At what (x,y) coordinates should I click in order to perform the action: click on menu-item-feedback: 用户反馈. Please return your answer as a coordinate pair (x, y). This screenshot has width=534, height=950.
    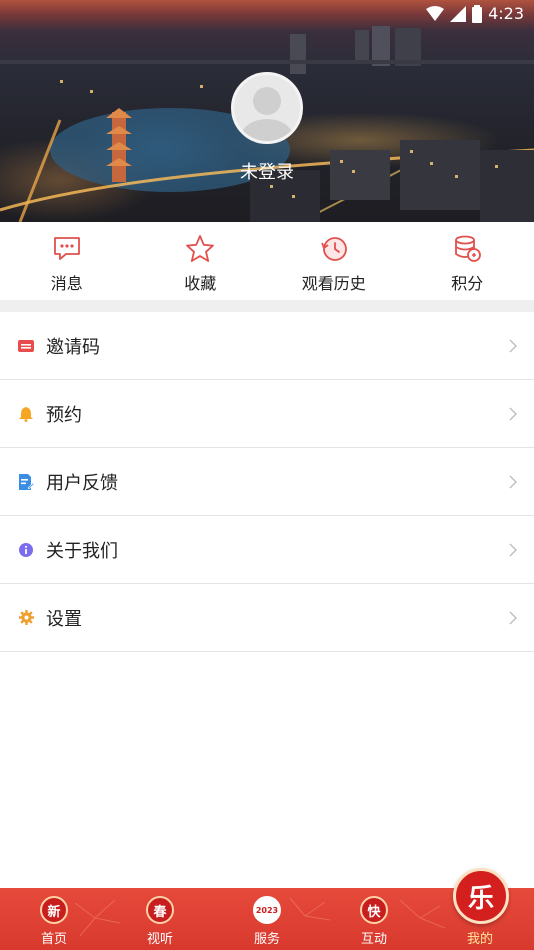
    Looking at the image, I should click on (267, 482).